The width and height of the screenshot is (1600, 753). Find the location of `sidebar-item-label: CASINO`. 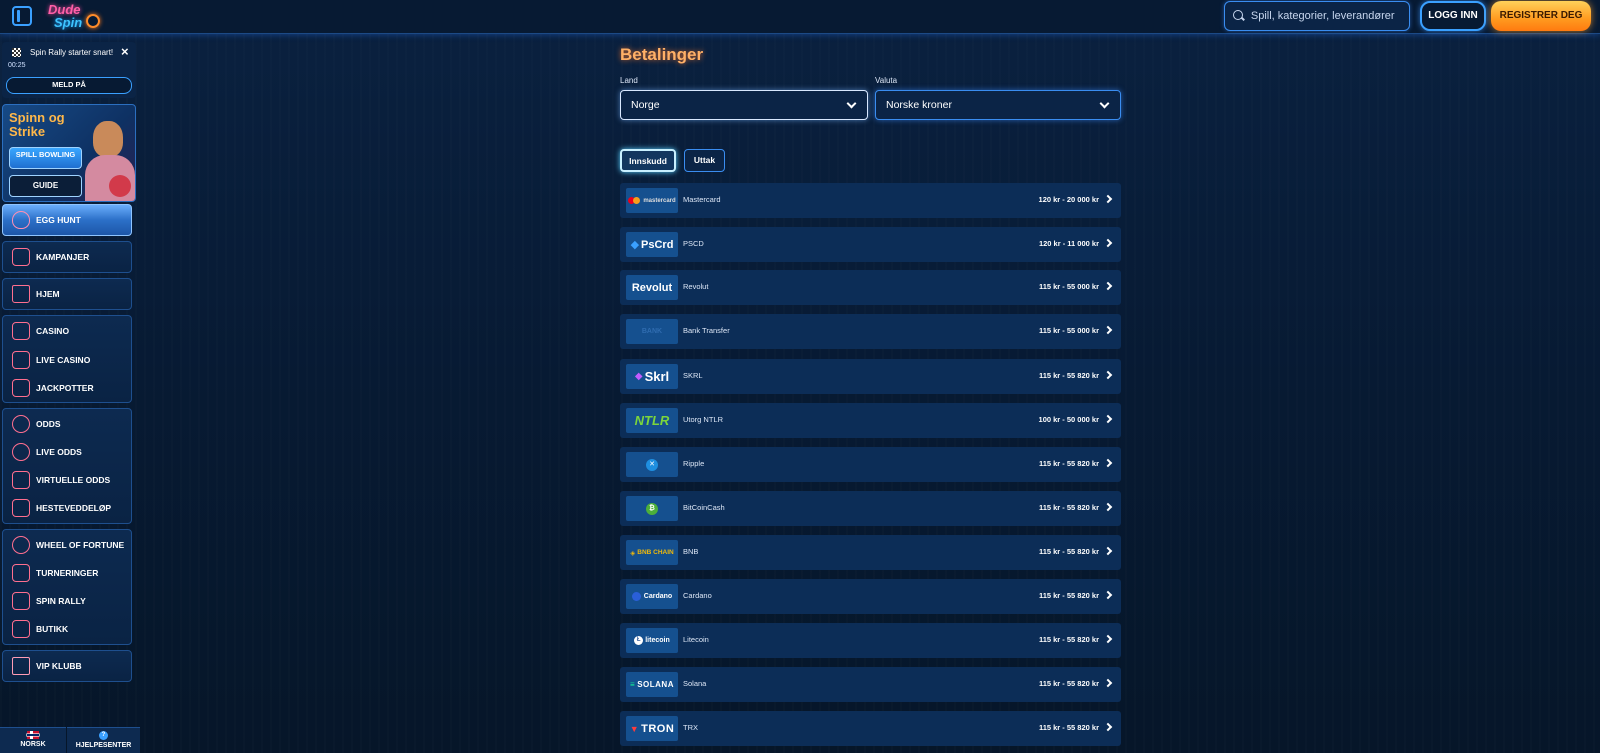

sidebar-item-label: CASINO is located at coordinates (53, 331).